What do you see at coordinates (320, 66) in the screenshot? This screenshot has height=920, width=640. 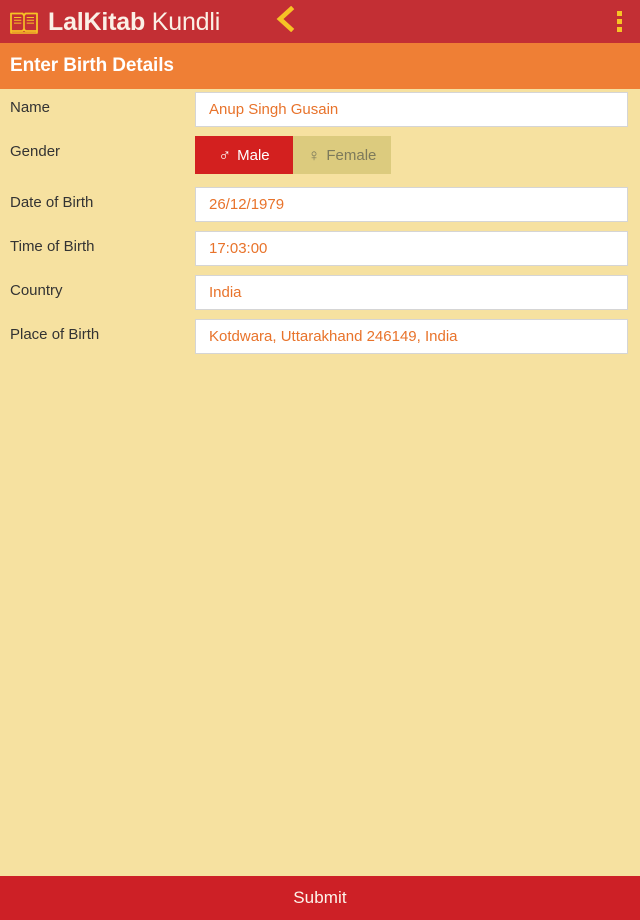 I see `page-header: Enter Birth Details` at bounding box center [320, 66].